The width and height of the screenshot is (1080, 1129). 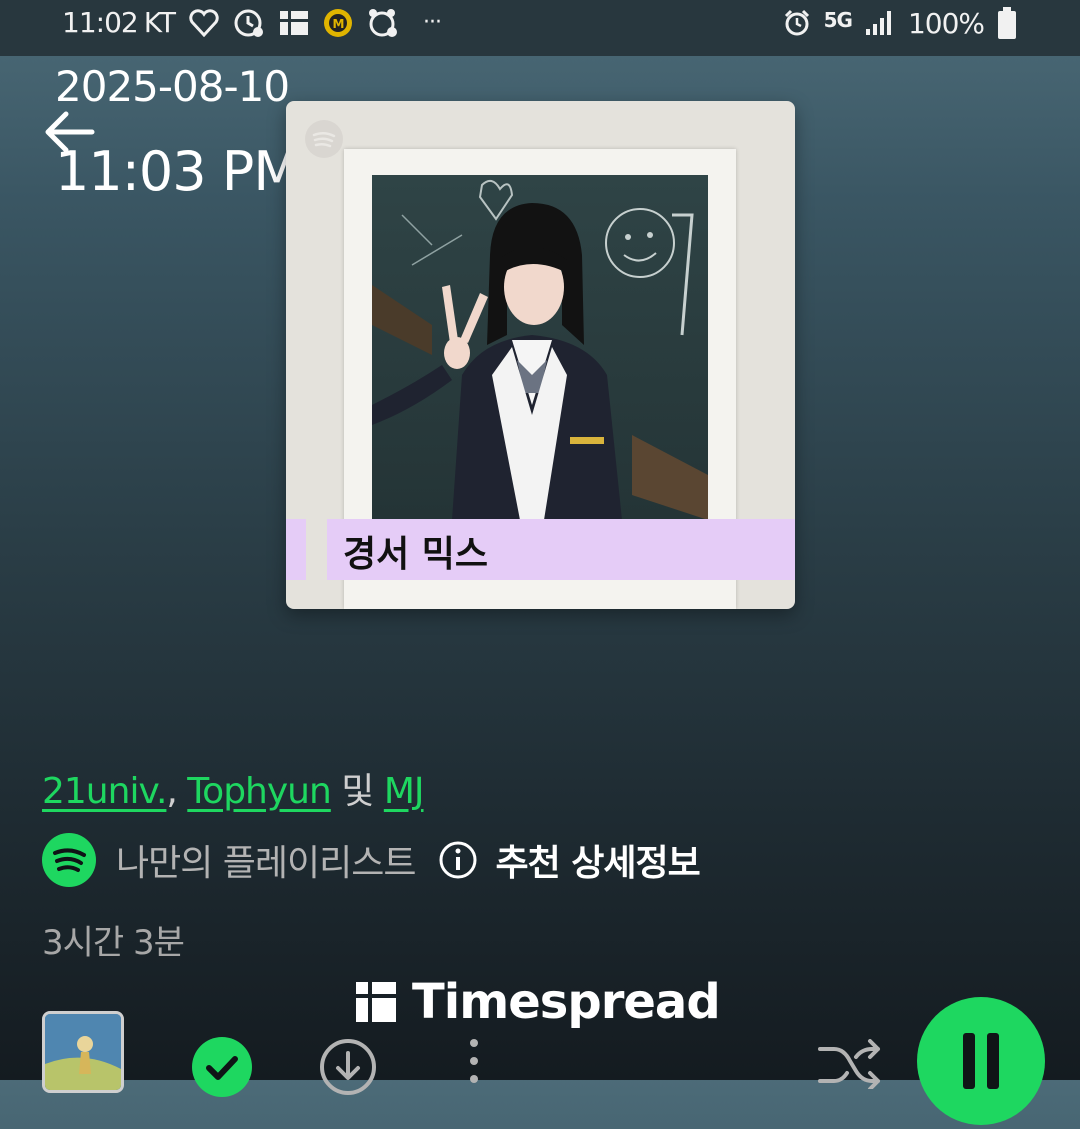 I want to click on cover-photo, so click(x=540, y=347).